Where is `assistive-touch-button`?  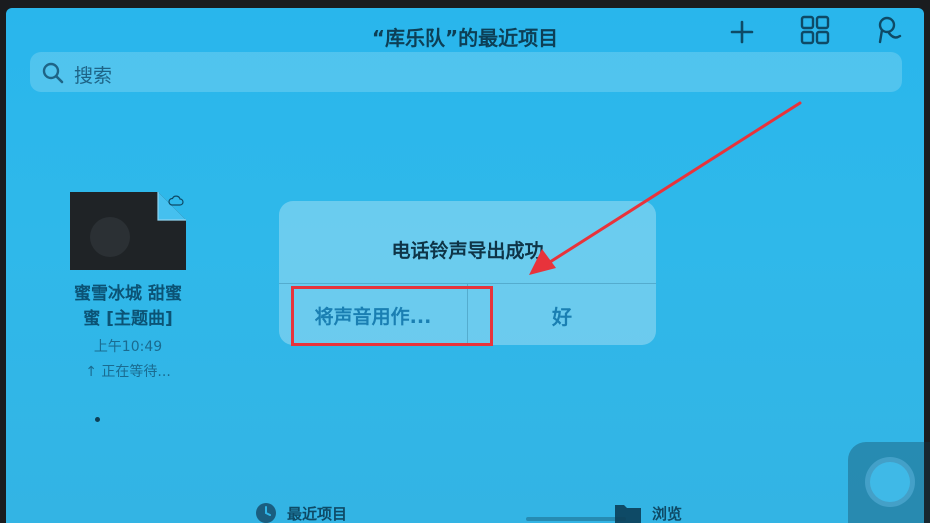
assistive-touch-button is located at coordinates (889, 482).